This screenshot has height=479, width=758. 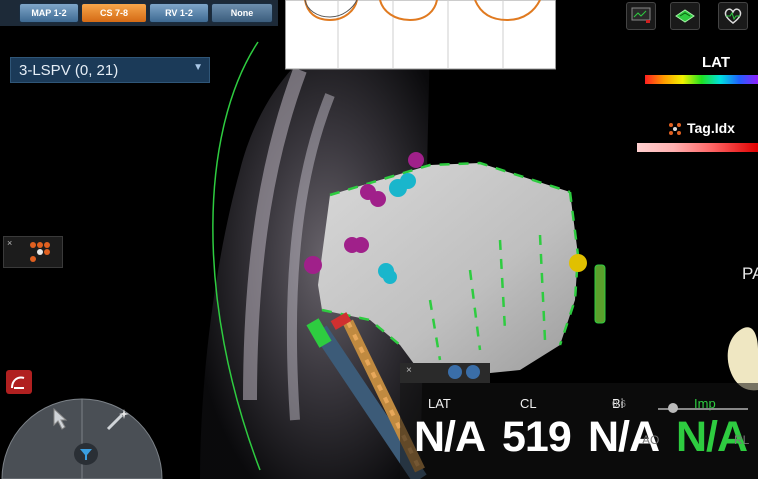 I want to click on map-selector-value: 3-LSPV (0, 21), so click(x=69, y=70).